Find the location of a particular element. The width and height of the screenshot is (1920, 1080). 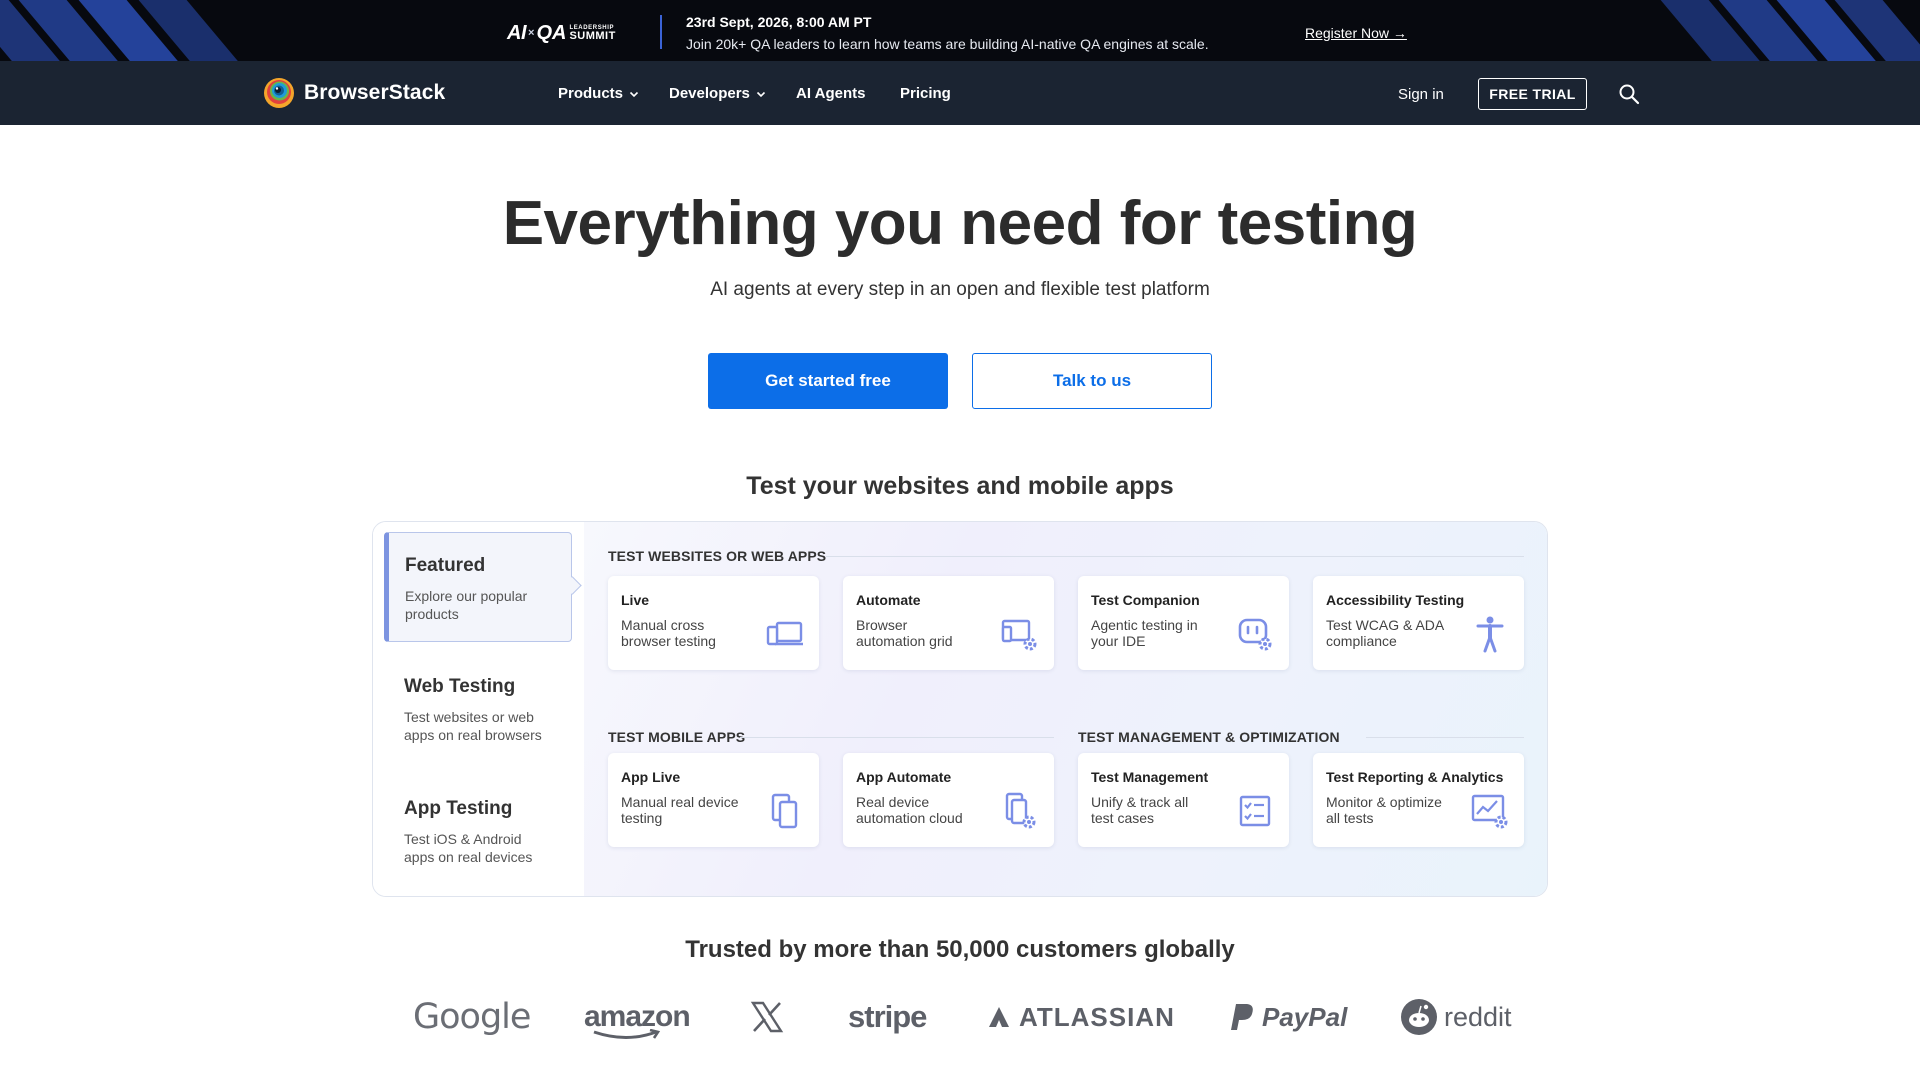

free-trial-button: FREE TRIAL is located at coordinates (1532, 94).